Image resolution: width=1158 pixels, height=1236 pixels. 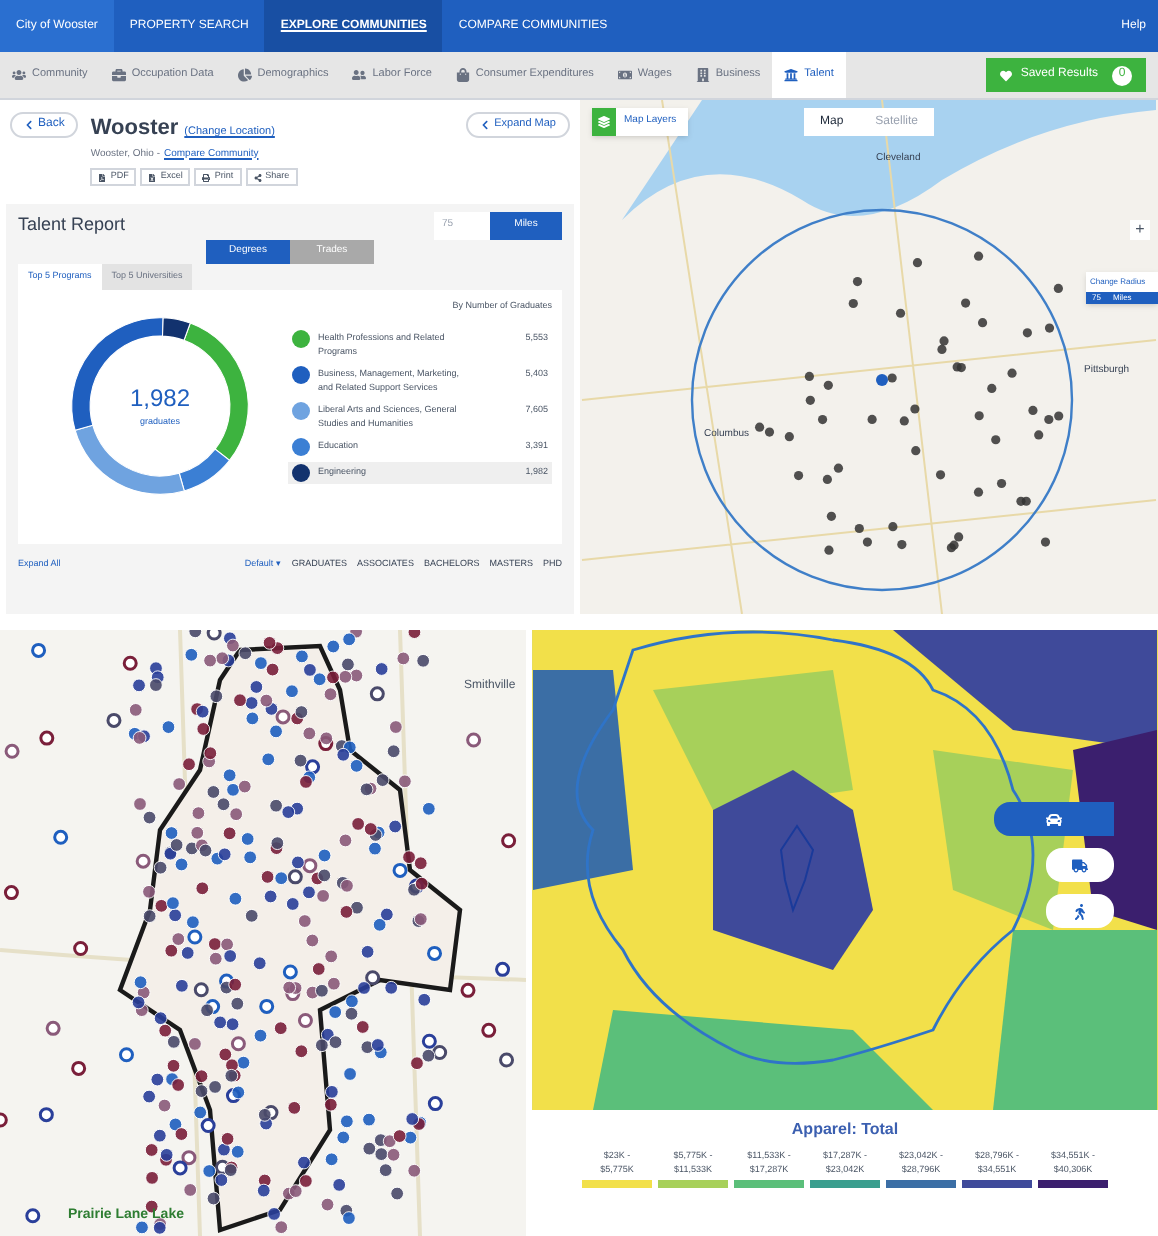 I want to click on truck-icon, so click(x=1080, y=865).